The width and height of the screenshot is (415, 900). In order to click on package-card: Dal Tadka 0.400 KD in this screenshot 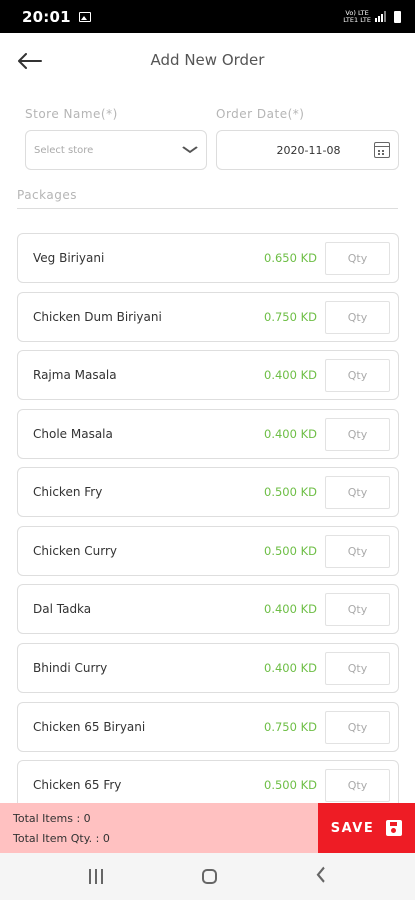, I will do `click(208, 609)`.